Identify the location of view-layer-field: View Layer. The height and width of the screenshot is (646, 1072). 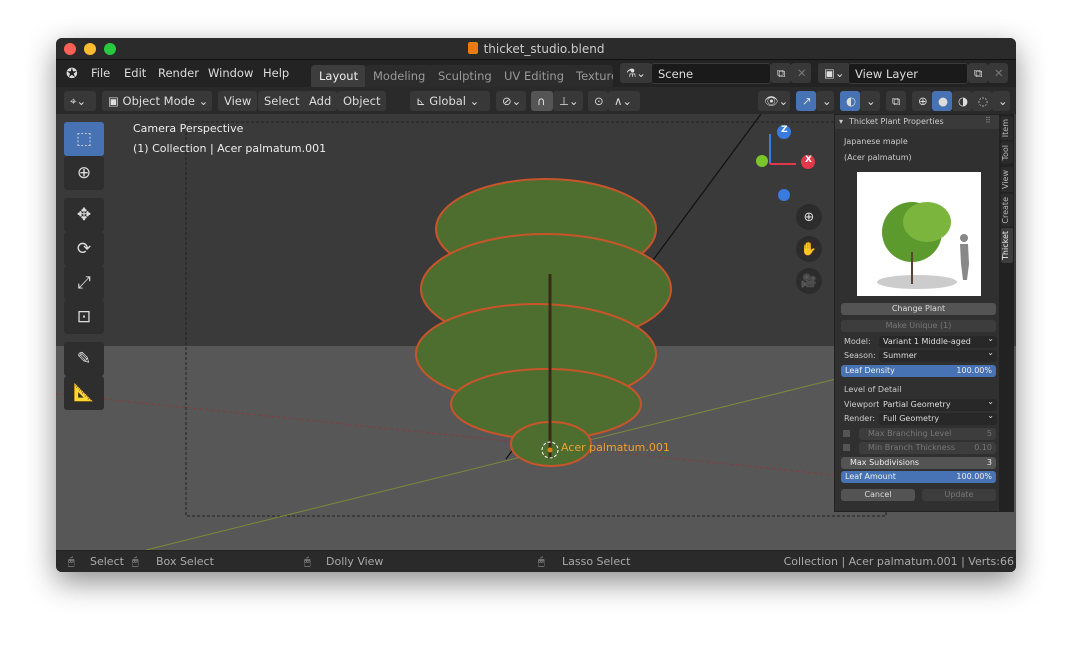
(908, 73).